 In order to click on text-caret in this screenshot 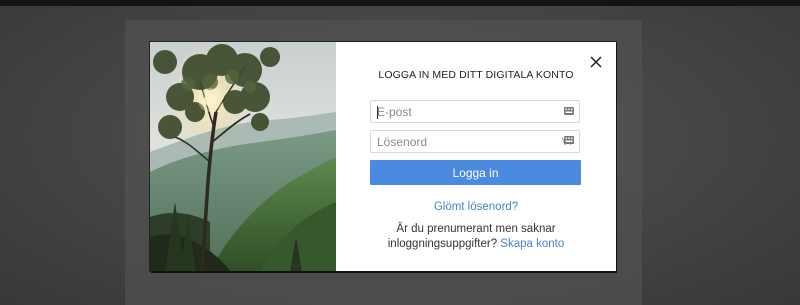, I will do `click(377, 112)`.